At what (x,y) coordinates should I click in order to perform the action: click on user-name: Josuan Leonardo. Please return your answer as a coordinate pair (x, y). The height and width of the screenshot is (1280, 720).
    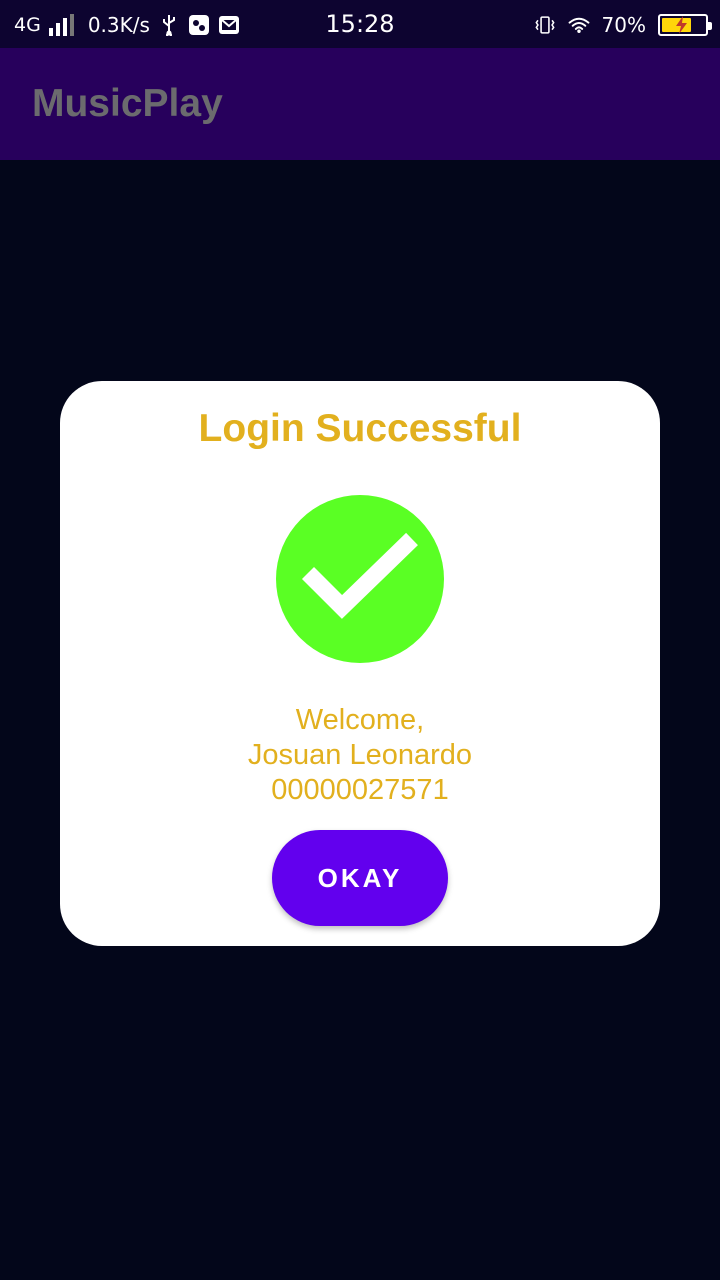
    Looking at the image, I should click on (360, 755).